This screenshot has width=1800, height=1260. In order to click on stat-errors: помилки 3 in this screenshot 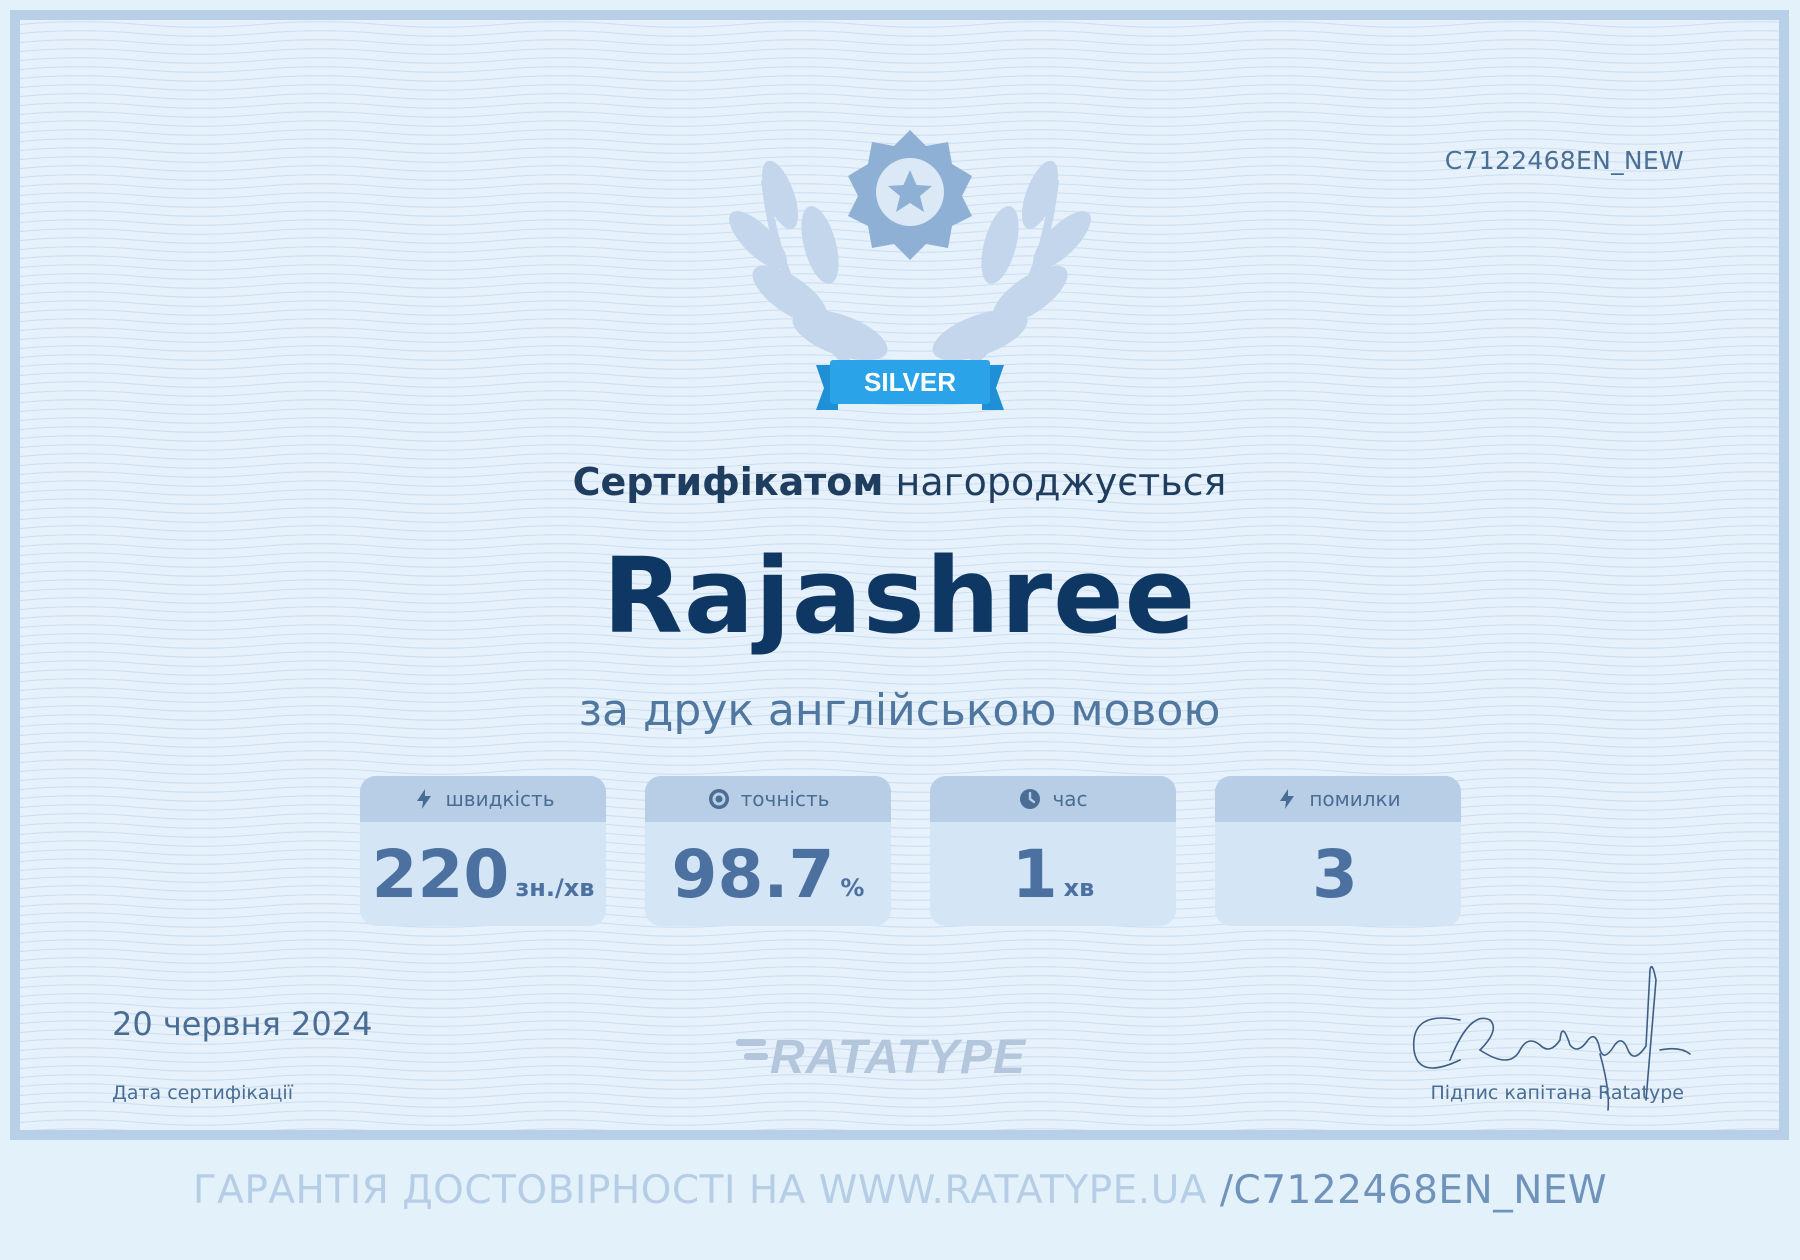, I will do `click(1338, 851)`.